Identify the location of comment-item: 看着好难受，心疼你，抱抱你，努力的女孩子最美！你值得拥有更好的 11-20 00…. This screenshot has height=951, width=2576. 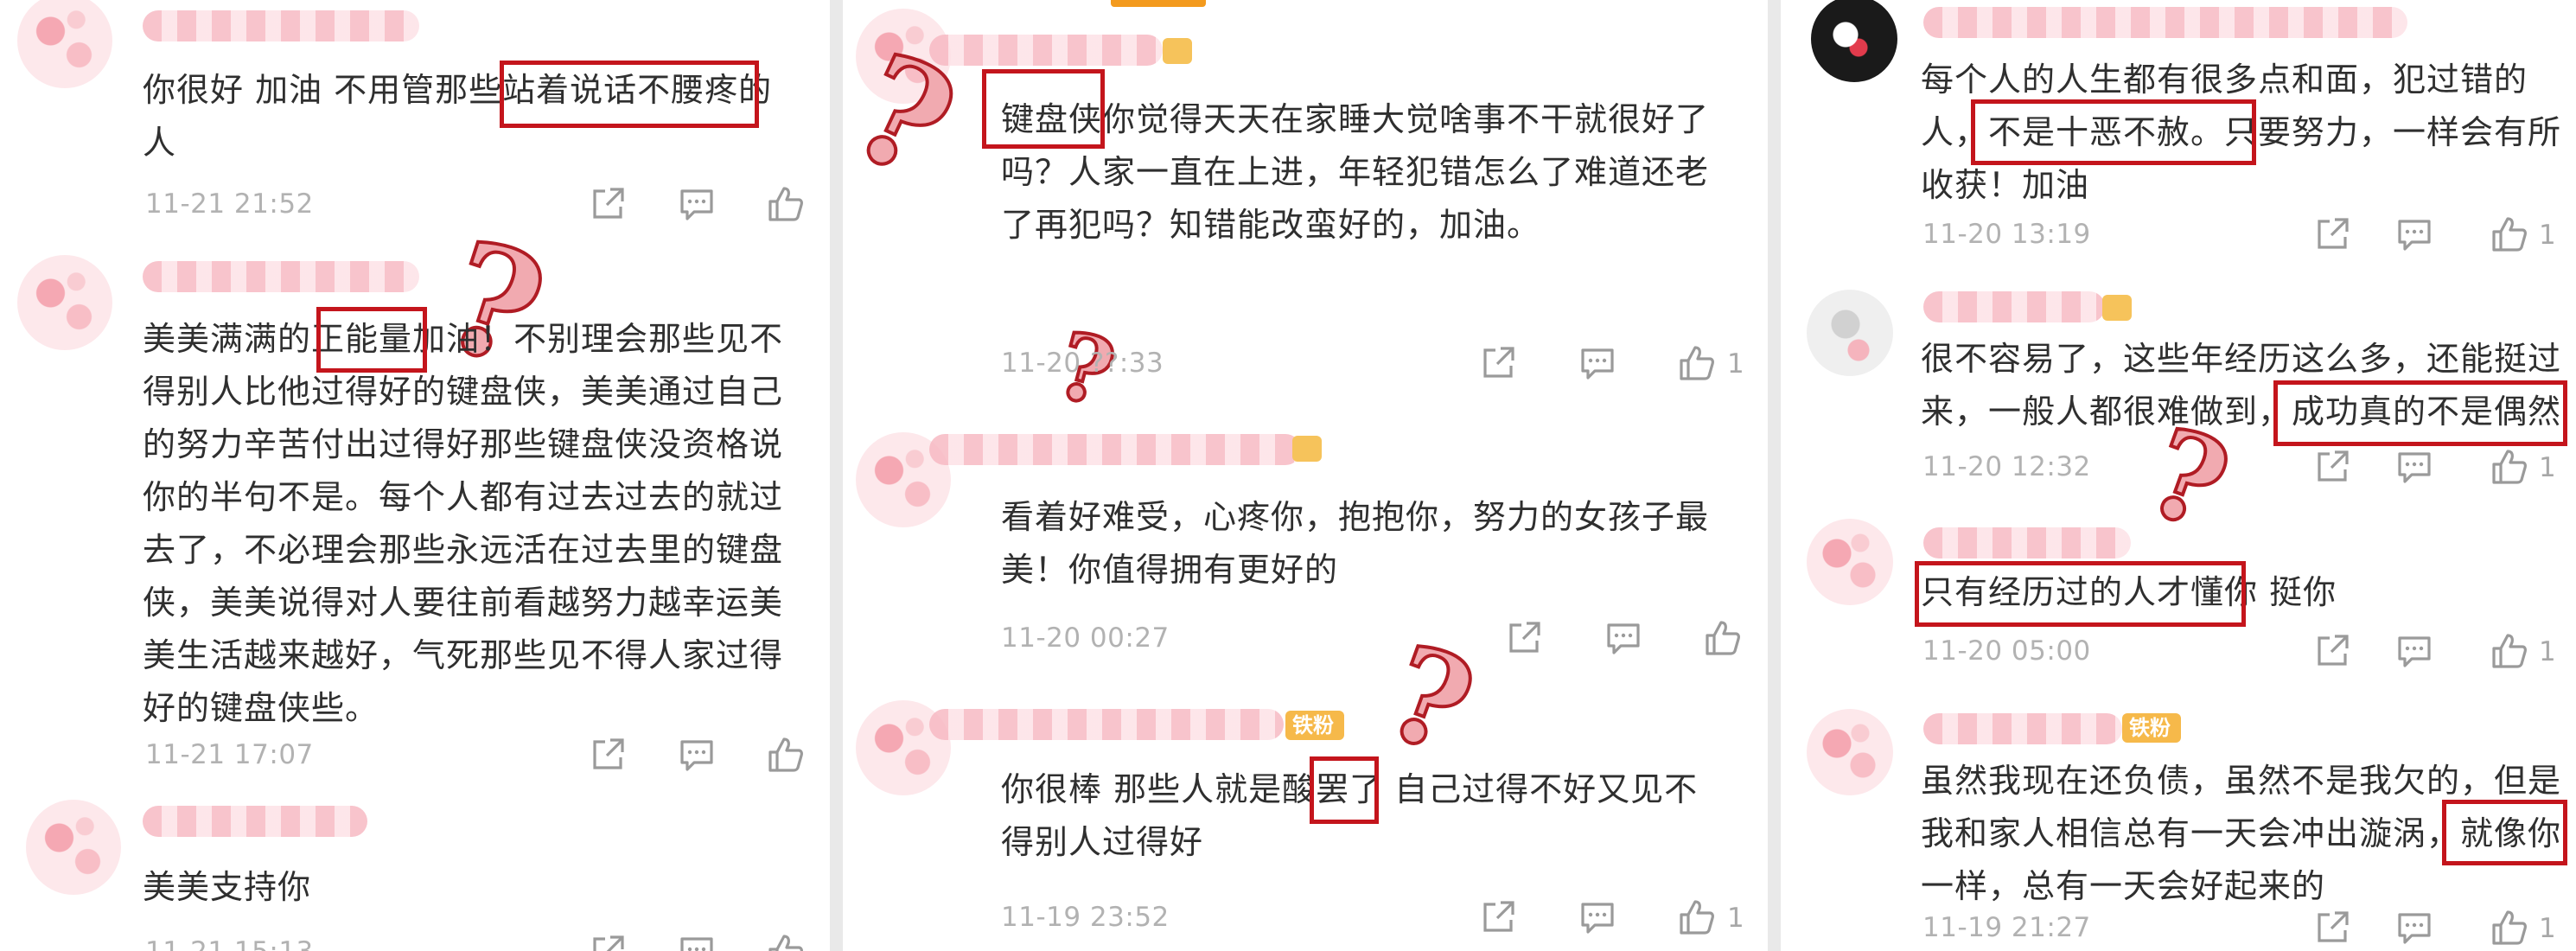
(1305, 544).